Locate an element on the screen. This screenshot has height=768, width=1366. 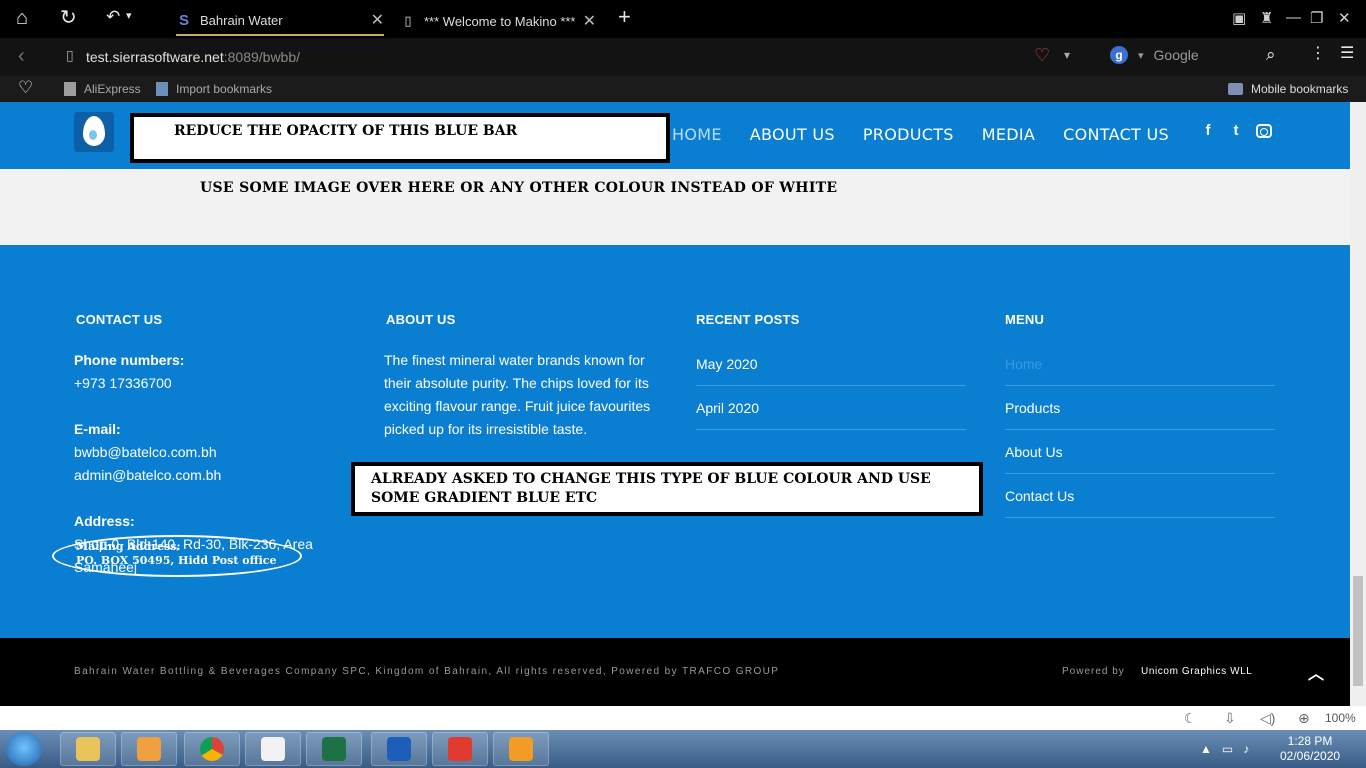
volume-icon: ◁) is located at coordinates (1267, 718).